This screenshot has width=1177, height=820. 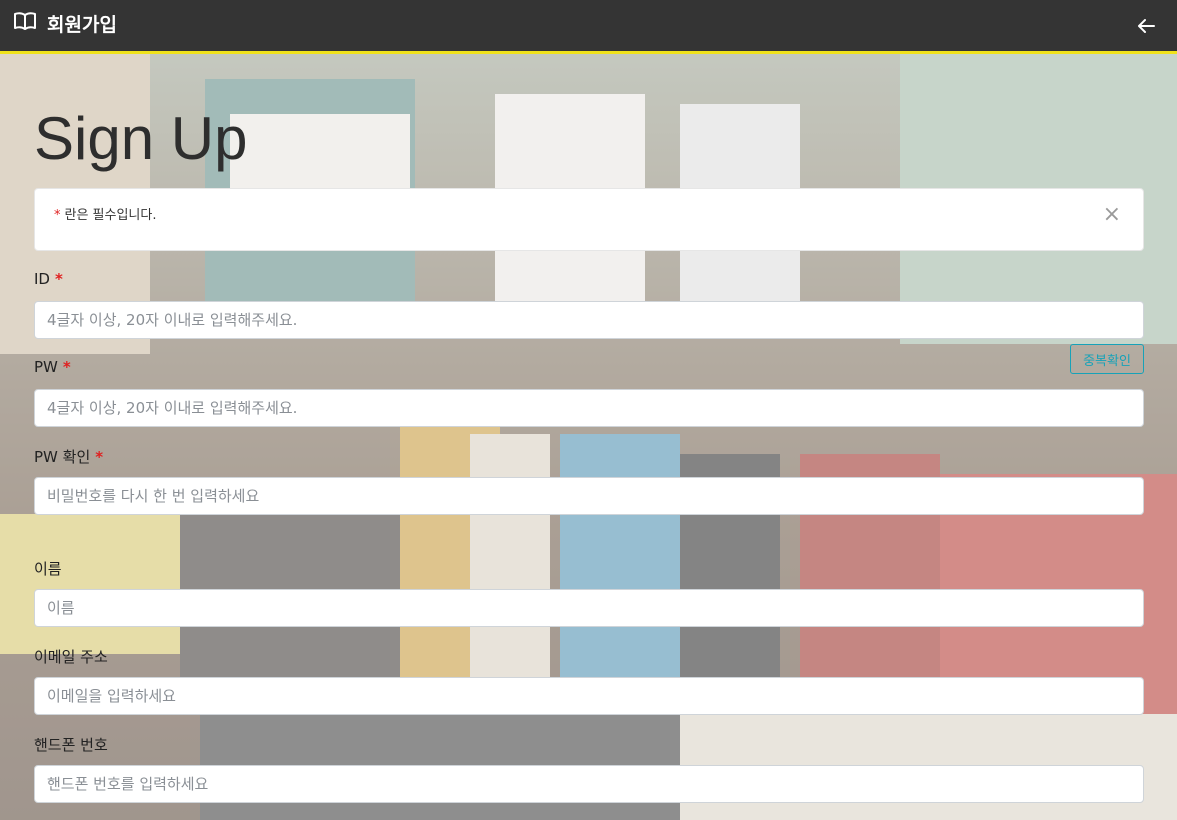 What do you see at coordinates (62, 457) in the screenshot?
I see `pw-confirm-label-text: PW 확인` at bounding box center [62, 457].